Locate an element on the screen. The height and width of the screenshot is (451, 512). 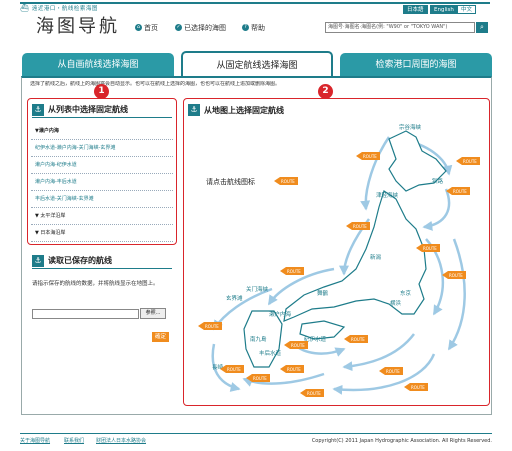
brand-strip-text: 遠近港口・航线检索海图 is located at coordinates (64, 8).